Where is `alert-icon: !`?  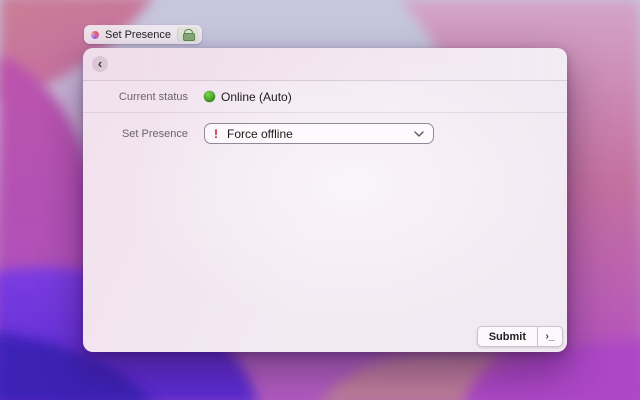
alert-icon: ! is located at coordinates (216, 133).